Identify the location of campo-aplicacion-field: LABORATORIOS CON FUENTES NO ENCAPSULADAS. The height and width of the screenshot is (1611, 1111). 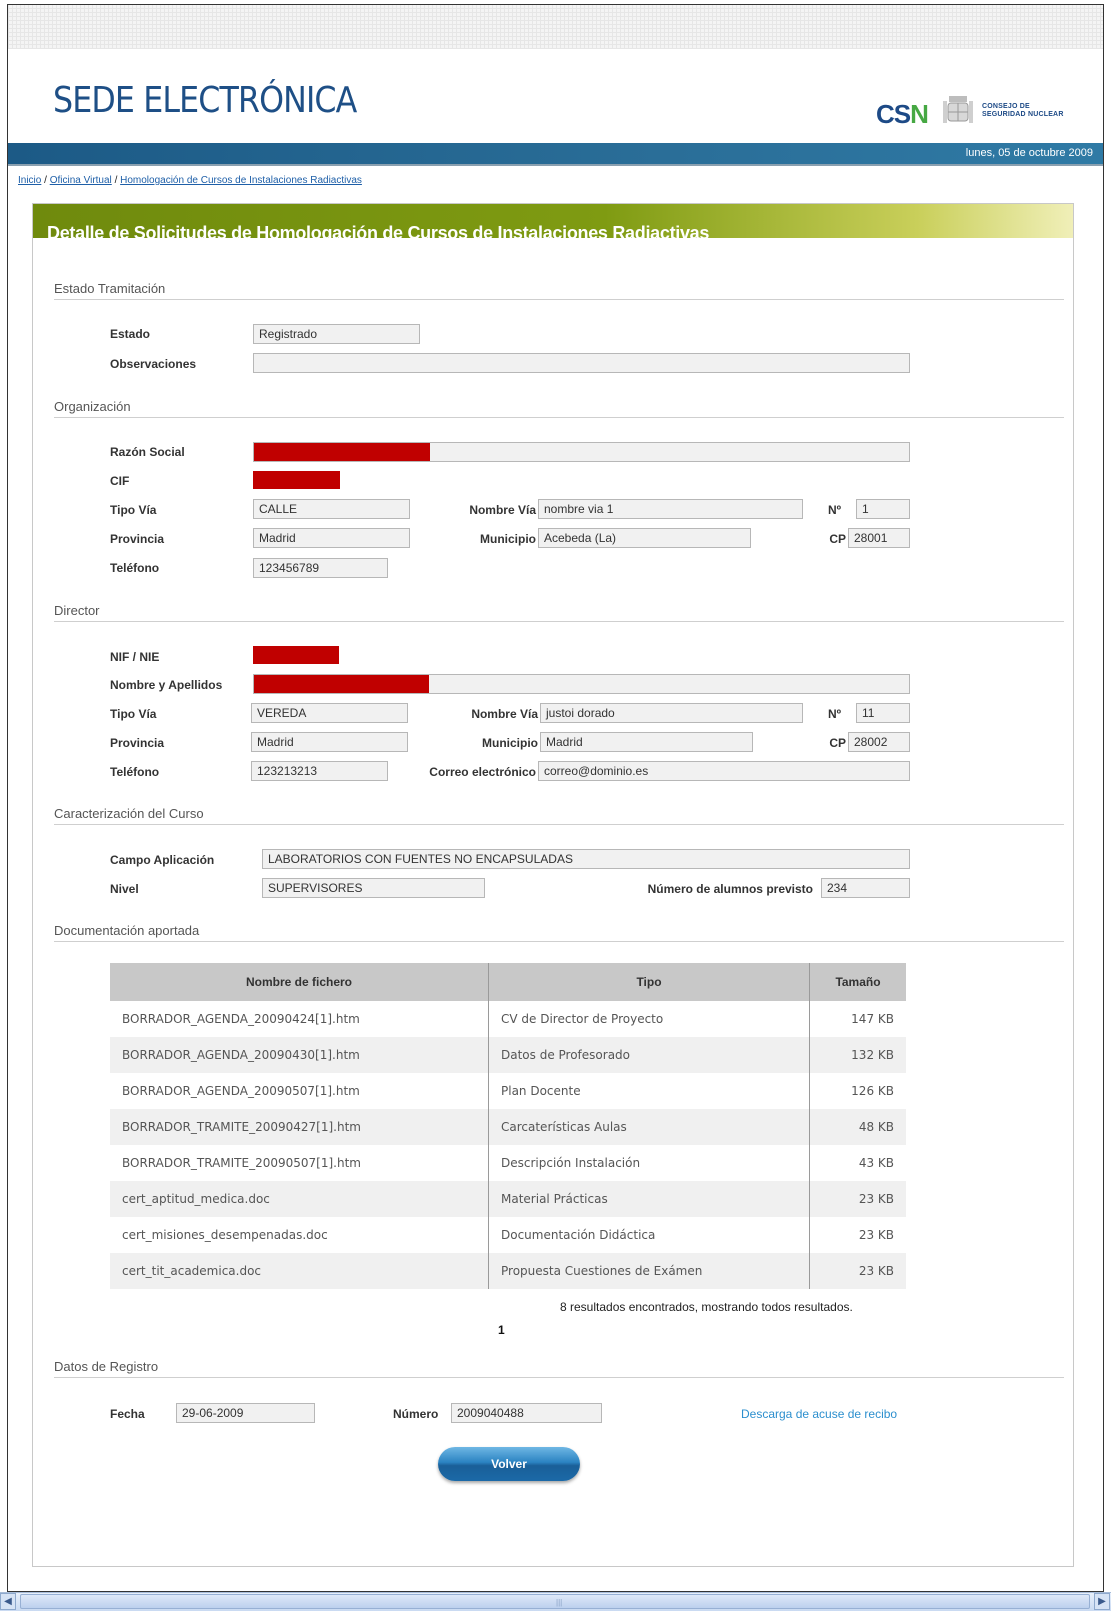
(586, 859).